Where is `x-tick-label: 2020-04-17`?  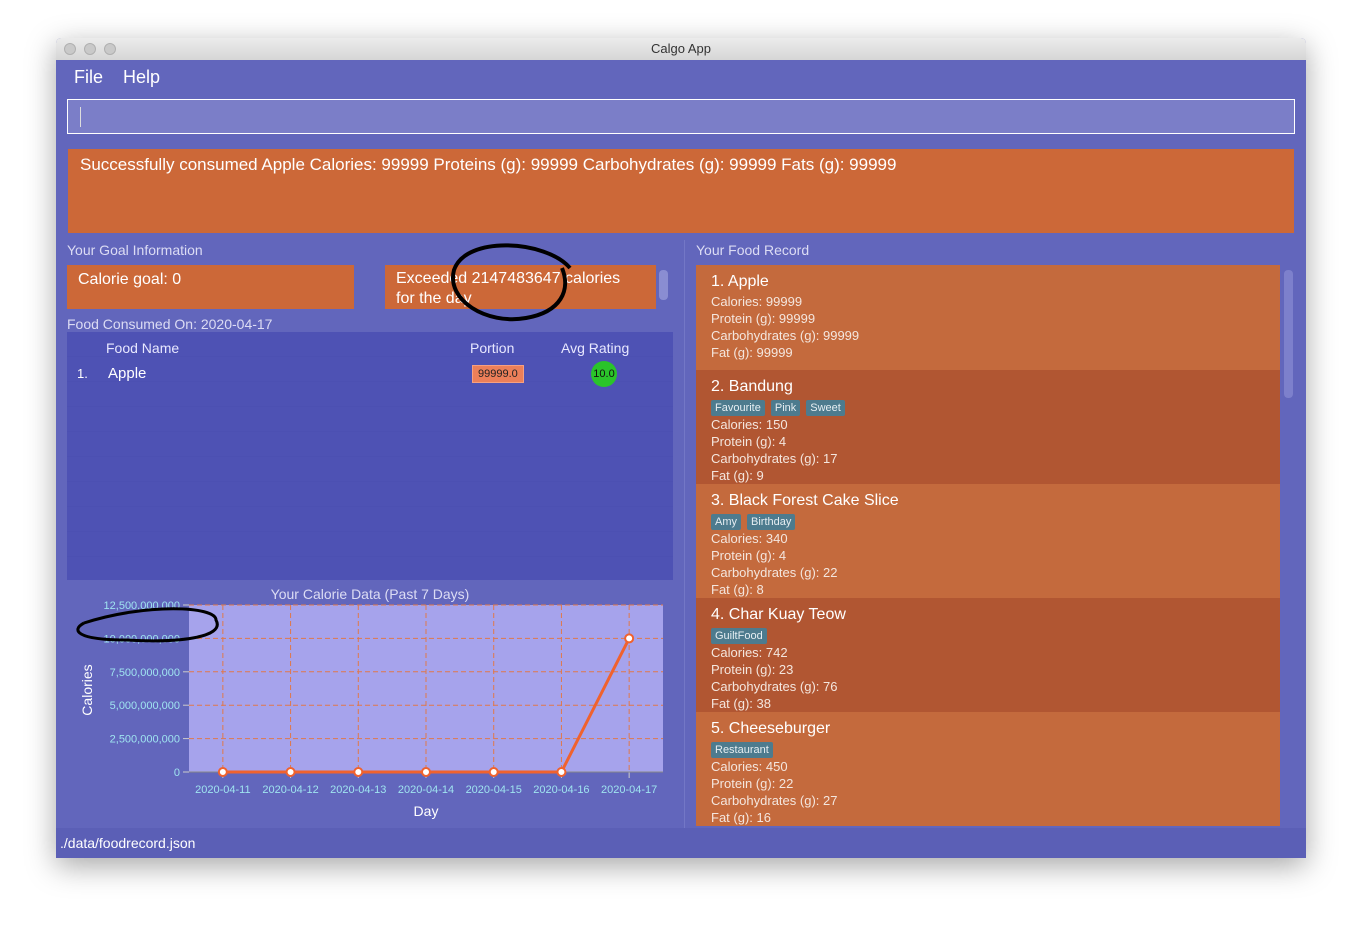
x-tick-label: 2020-04-17 is located at coordinates (629, 790).